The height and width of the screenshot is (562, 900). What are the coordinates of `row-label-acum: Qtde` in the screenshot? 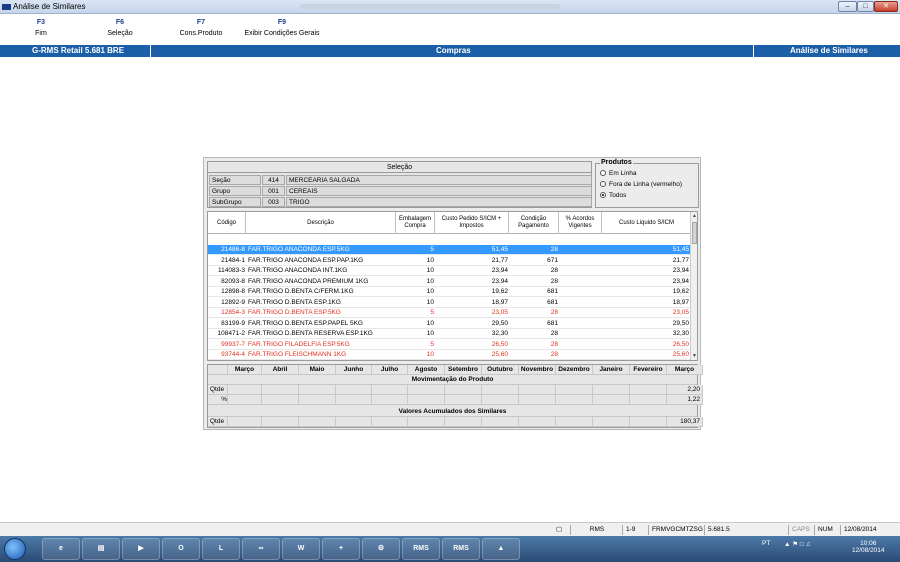 It's located at (218, 422).